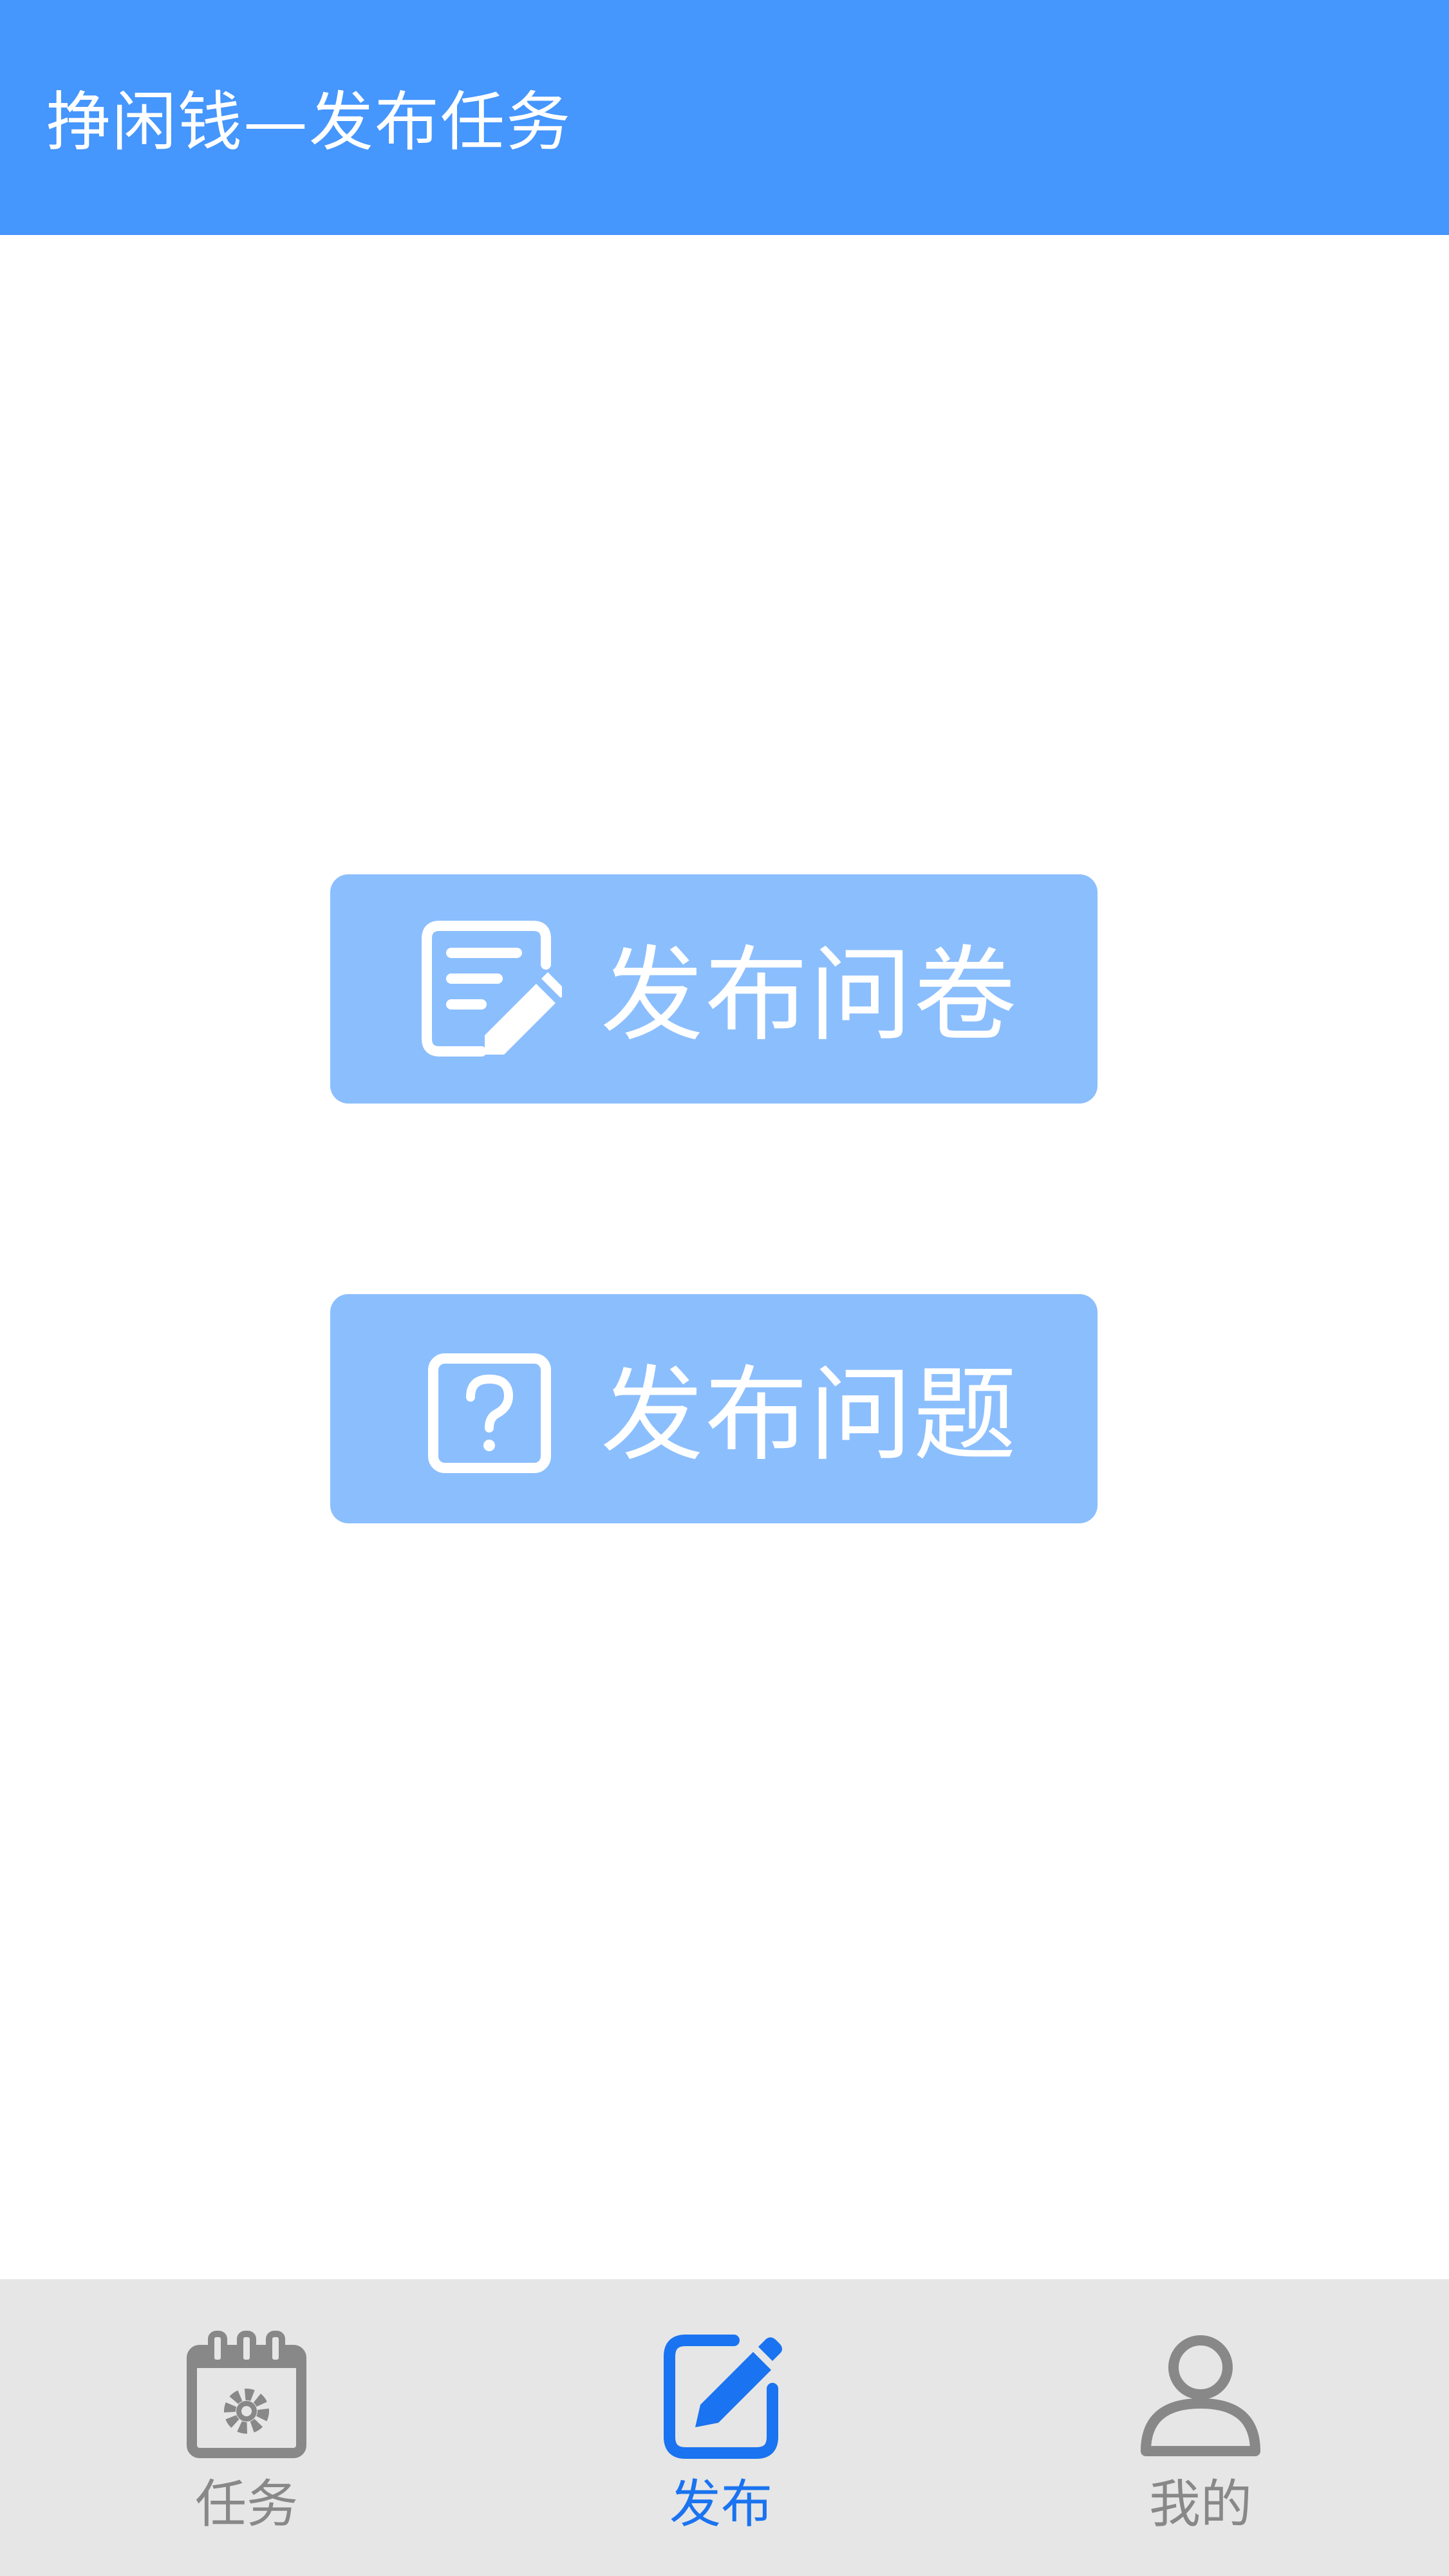  What do you see at coordinates (309, 122) in the screenshot?
I see `page-title: 挣闲钱—发布任务` at bounding box center [309, 122].